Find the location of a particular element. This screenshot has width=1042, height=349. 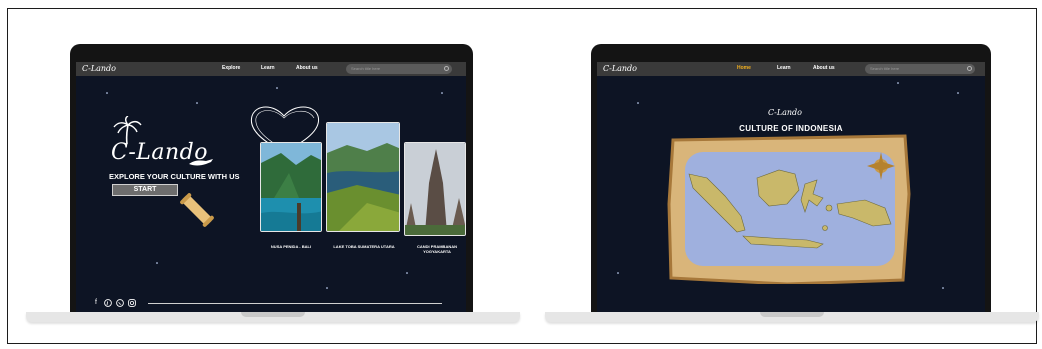

whatsapp-icon is located at coordinates (120, 303).